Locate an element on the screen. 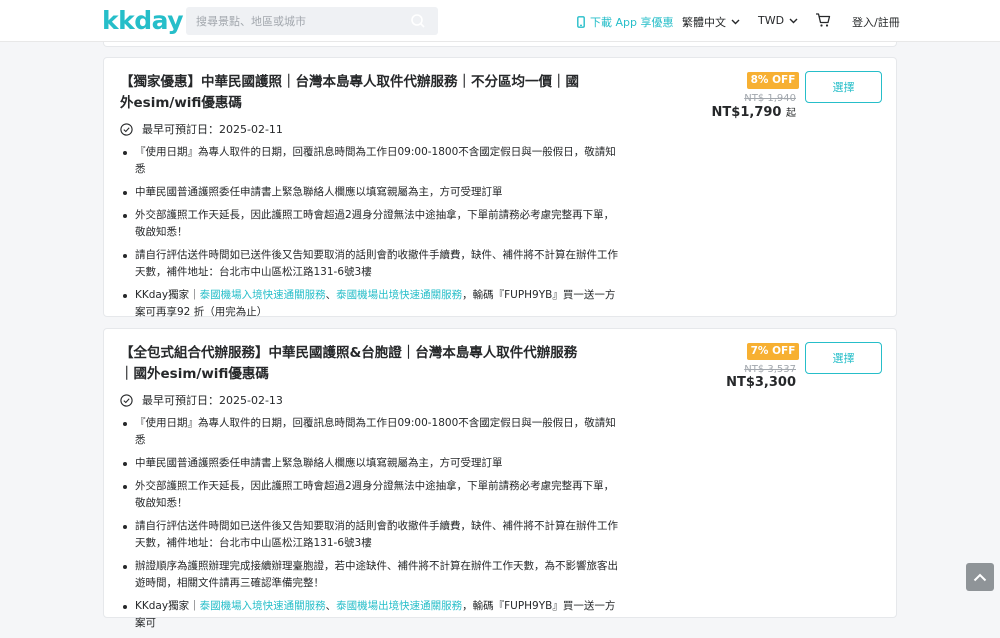 This screenshot has height=638, width=1000. currency-selector: TWD is located at coordinates (778, 20).